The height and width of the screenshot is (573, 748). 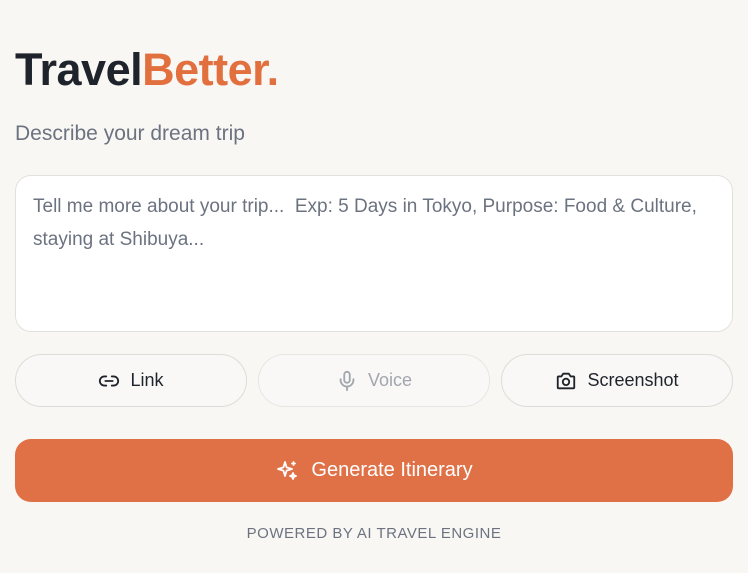 I want to click on page-subtitle: Describe your dream trip, so click(x=130, y=133).